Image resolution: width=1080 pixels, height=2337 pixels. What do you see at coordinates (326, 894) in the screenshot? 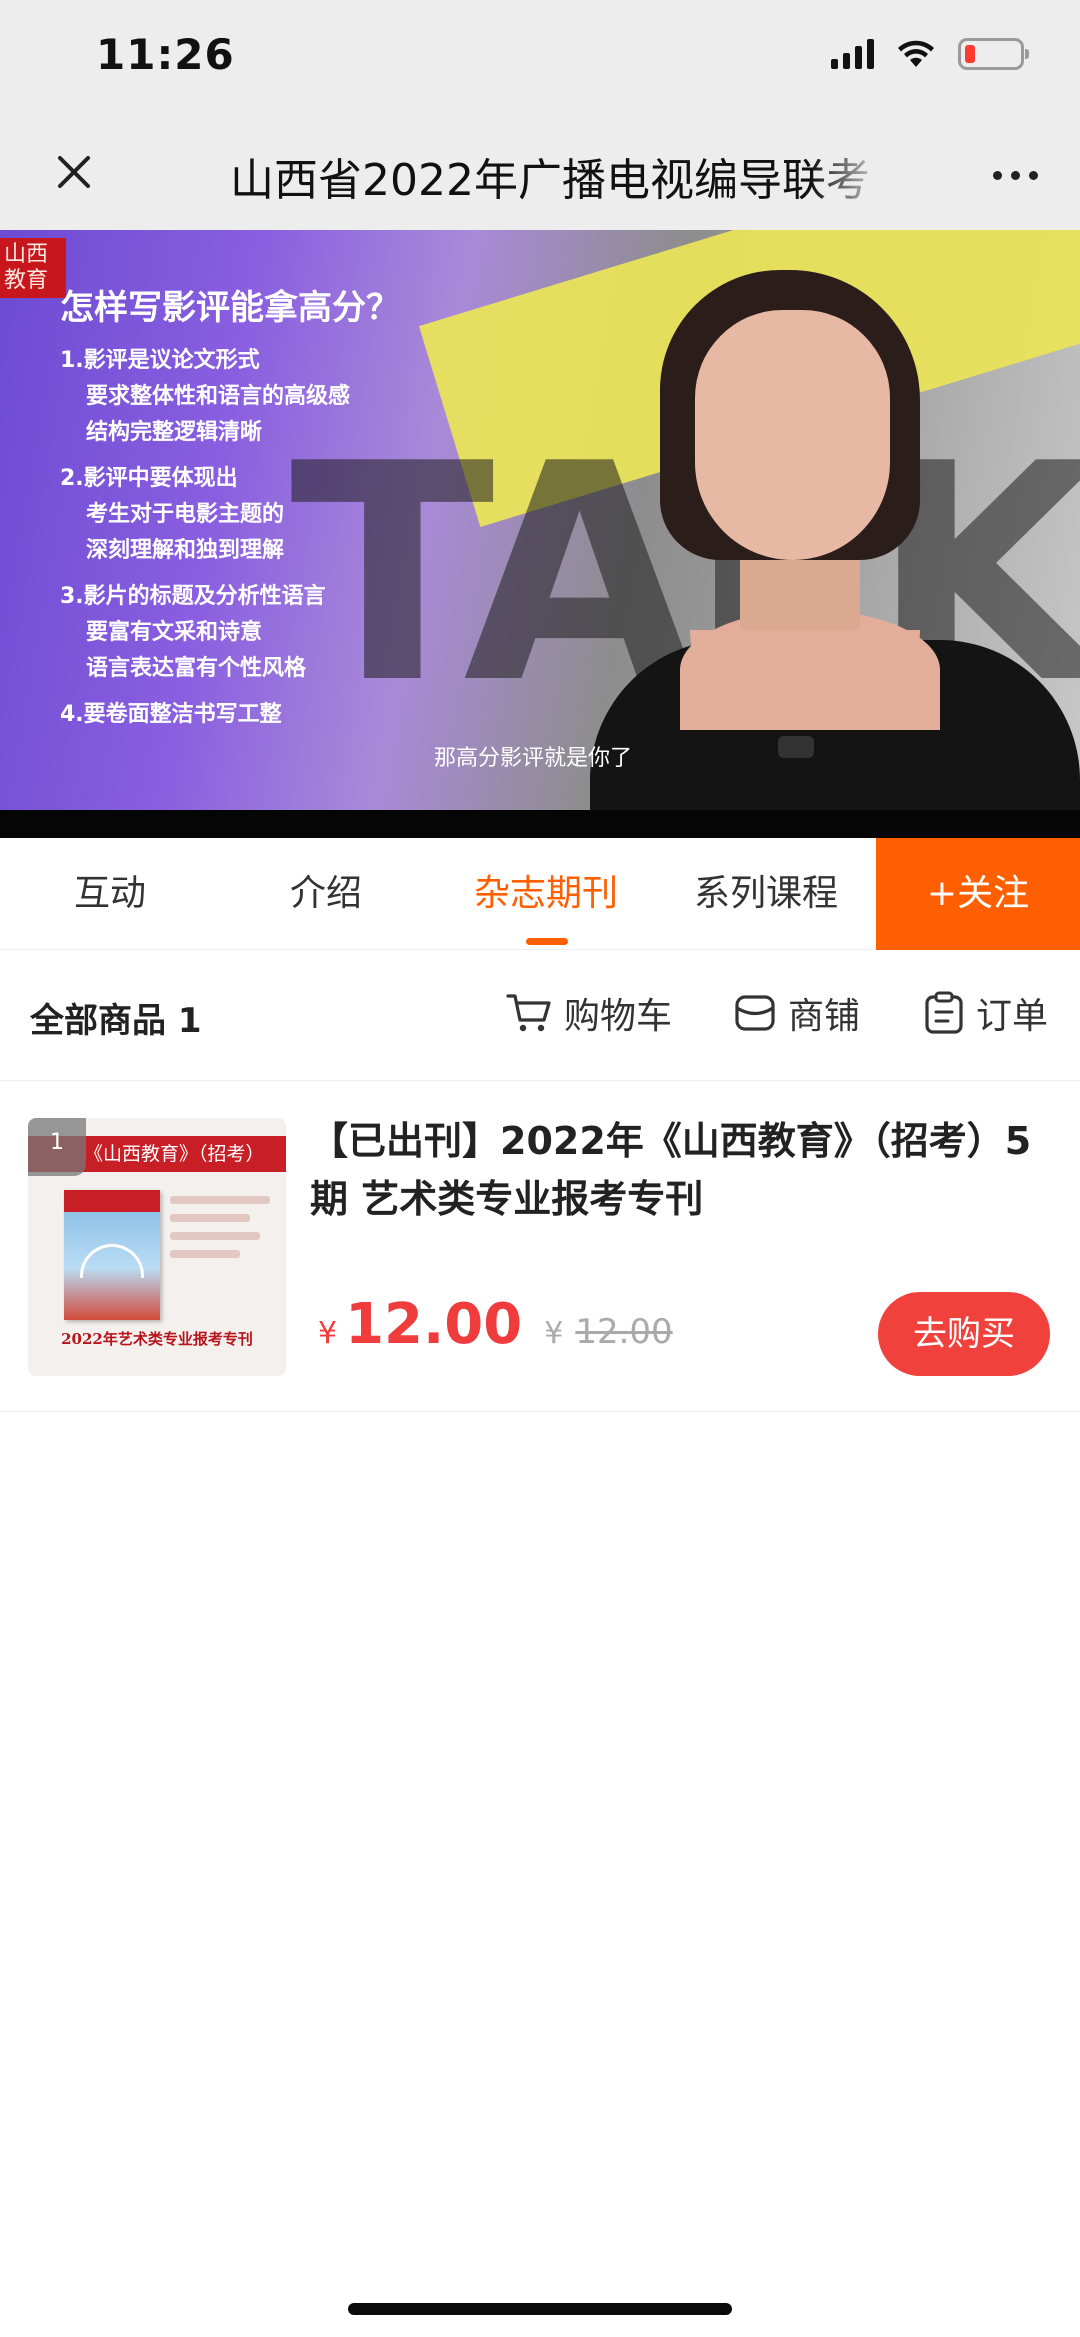
I see `tab-introduction: 介绍` at bounding box center [326, 894].